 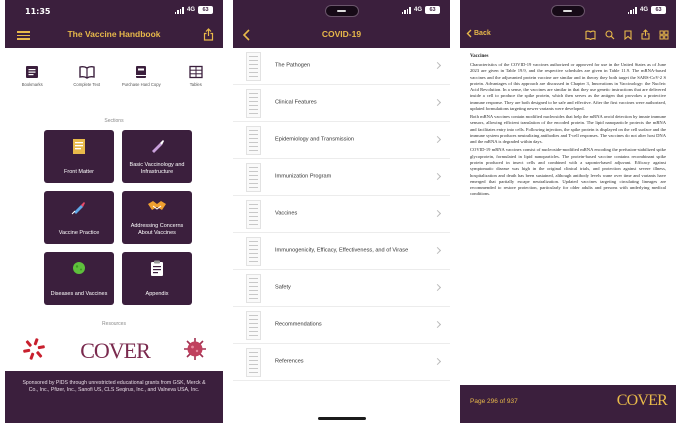 What do you see at coordinates (157, 230) in the screenshot?
I see `section-tile-label: Addressing Concerns About Vaccines` at bounding box center [157, 230].